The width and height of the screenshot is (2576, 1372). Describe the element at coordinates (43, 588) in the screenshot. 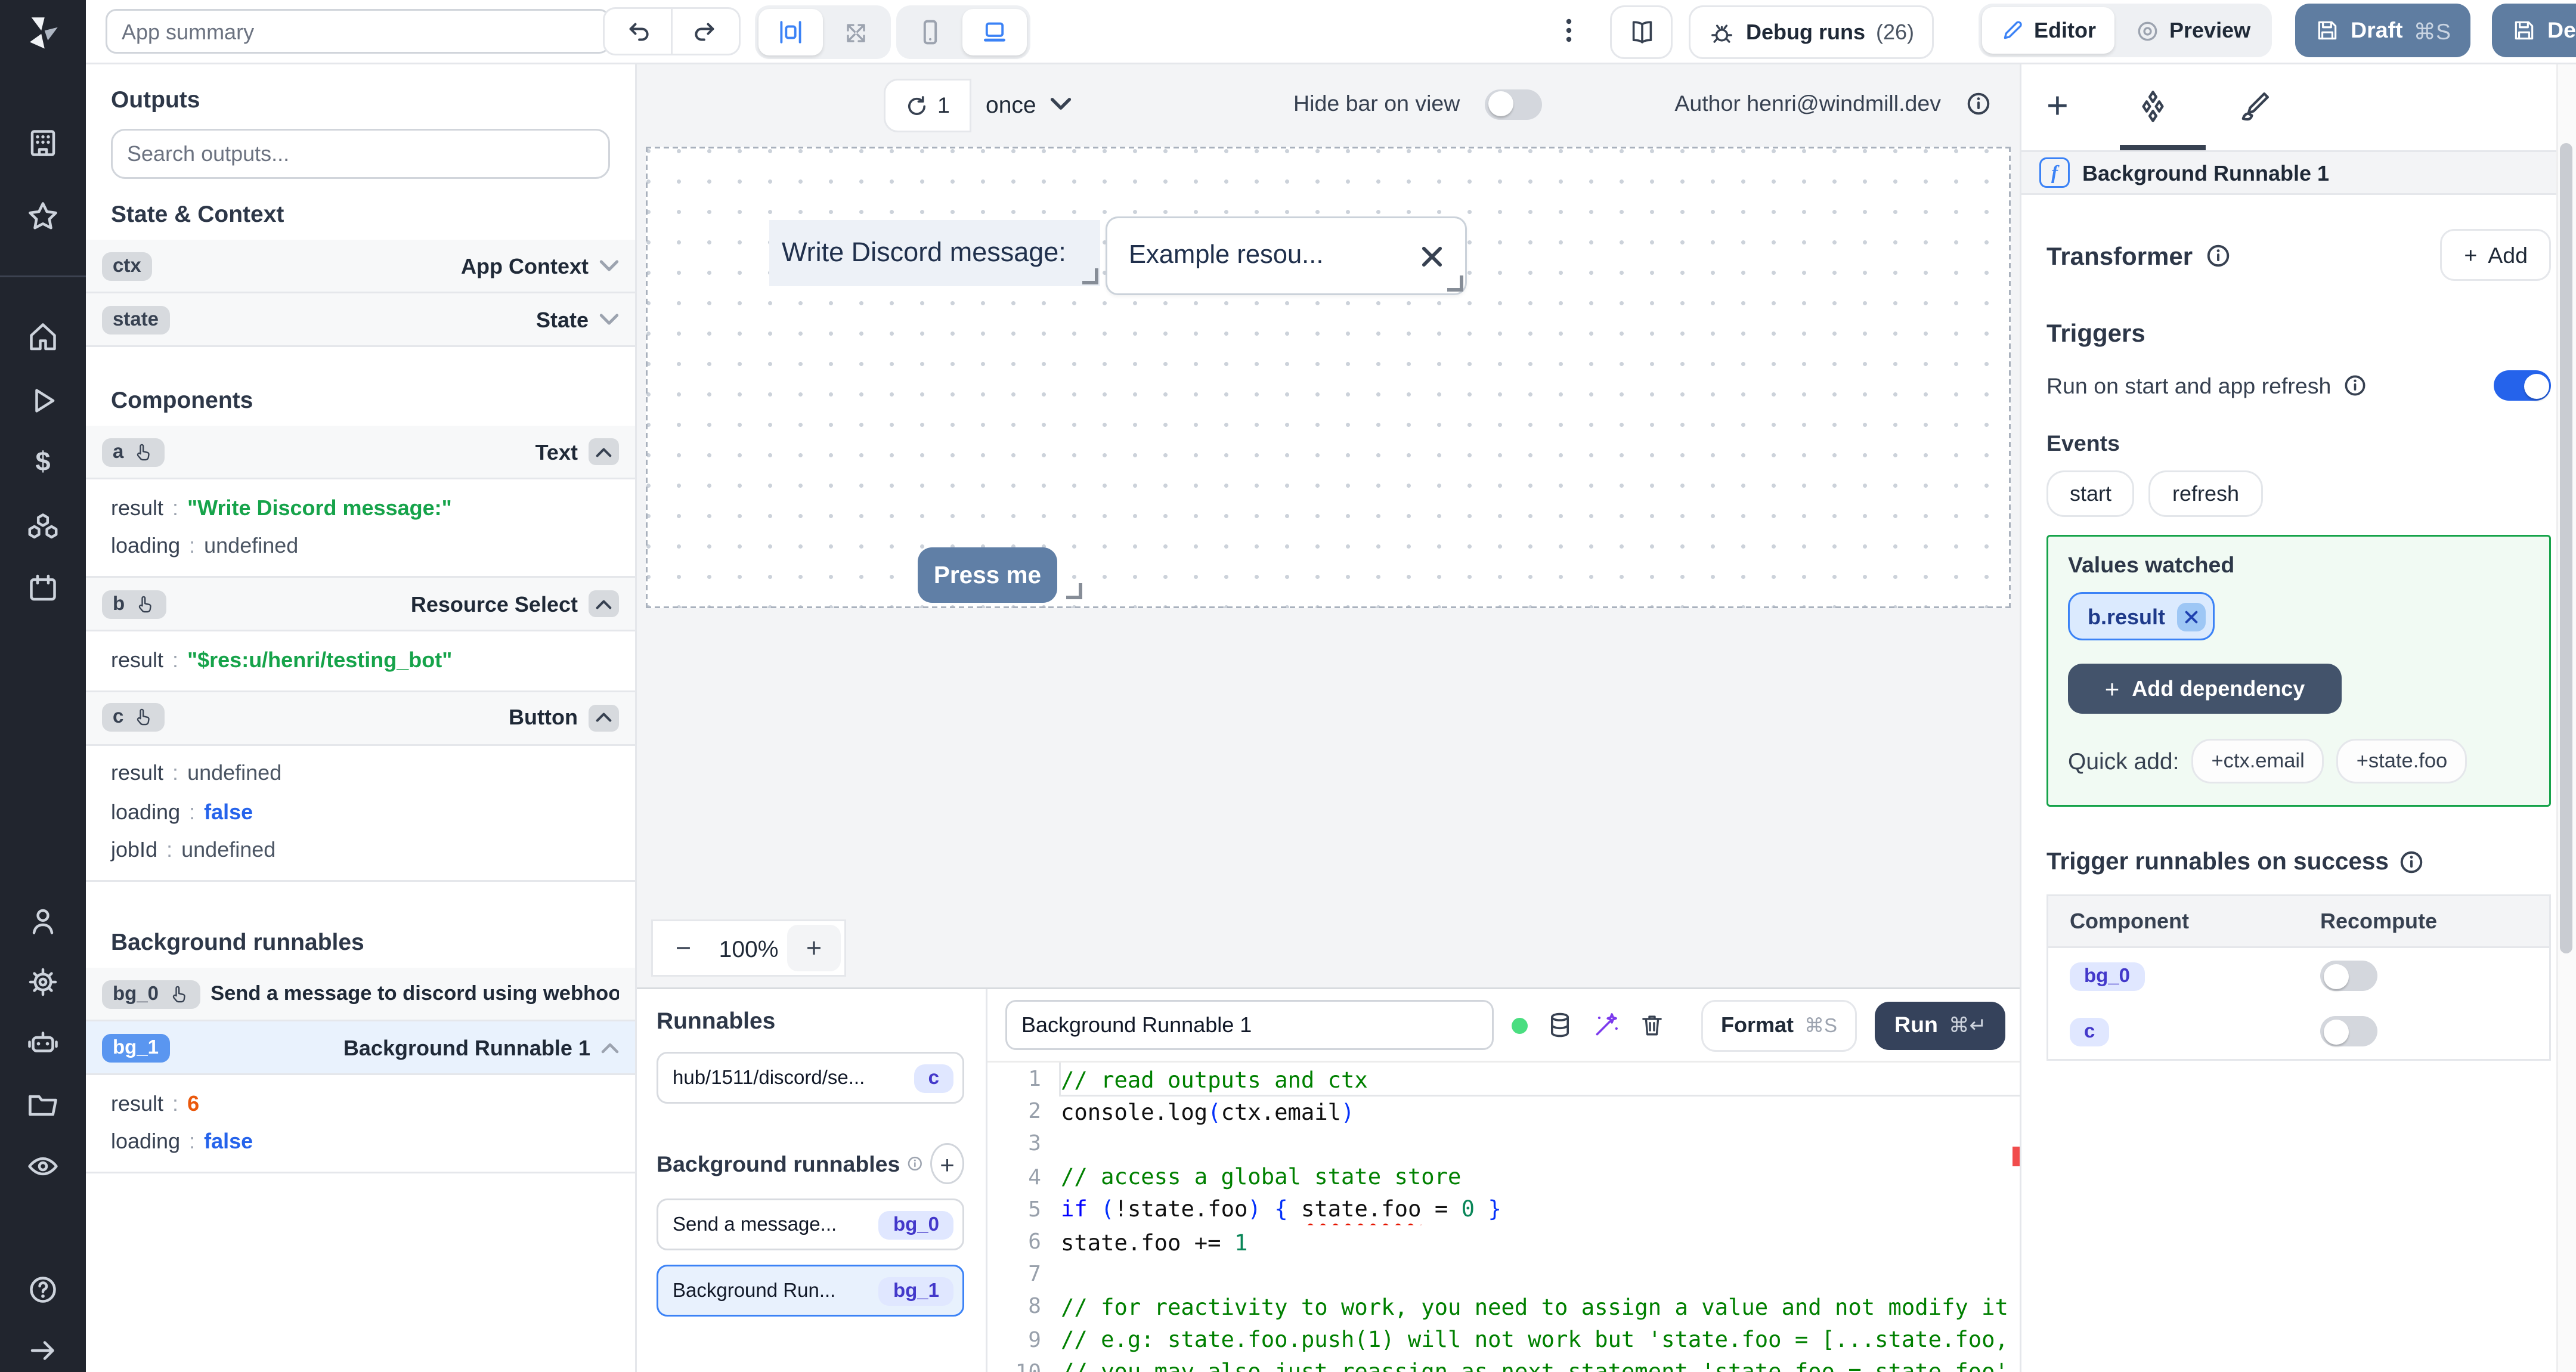

I see `schedules-calendar-icon` at that location.